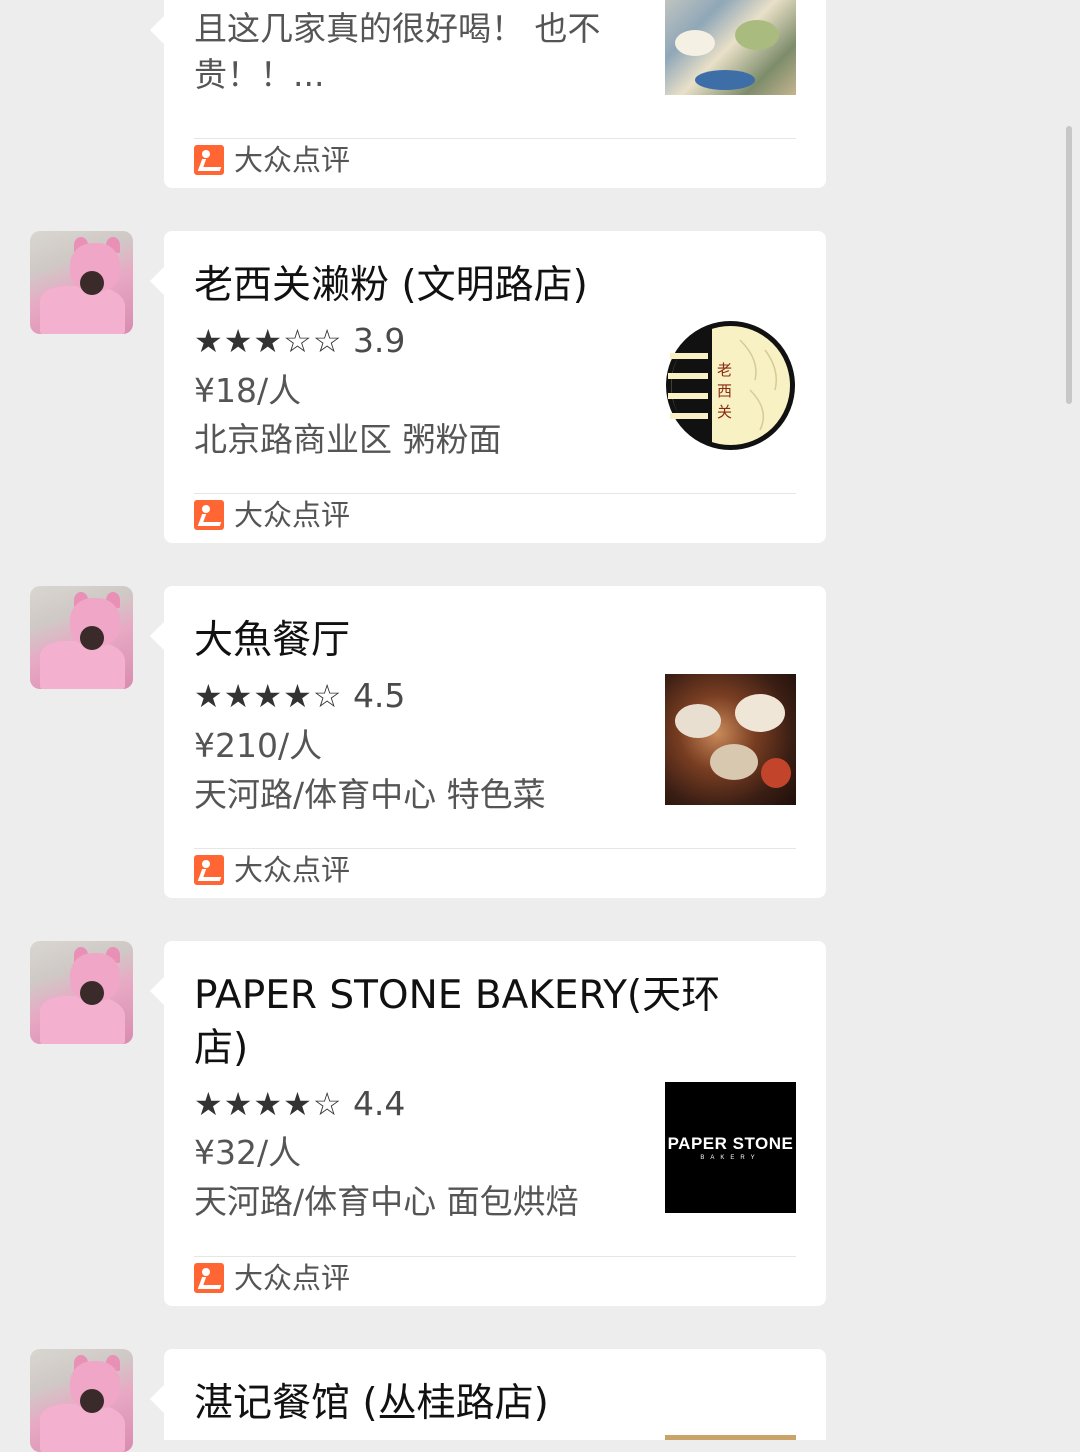  Describe the element at coordinates (379, 1103) in the screenshot. I see `rating-value: 4.4` at that location.